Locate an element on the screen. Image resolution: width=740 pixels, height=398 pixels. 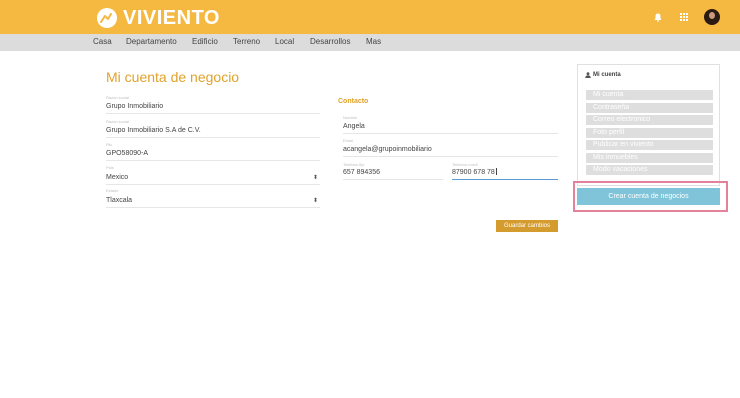
user-icon is located at coordinates (588, 75).